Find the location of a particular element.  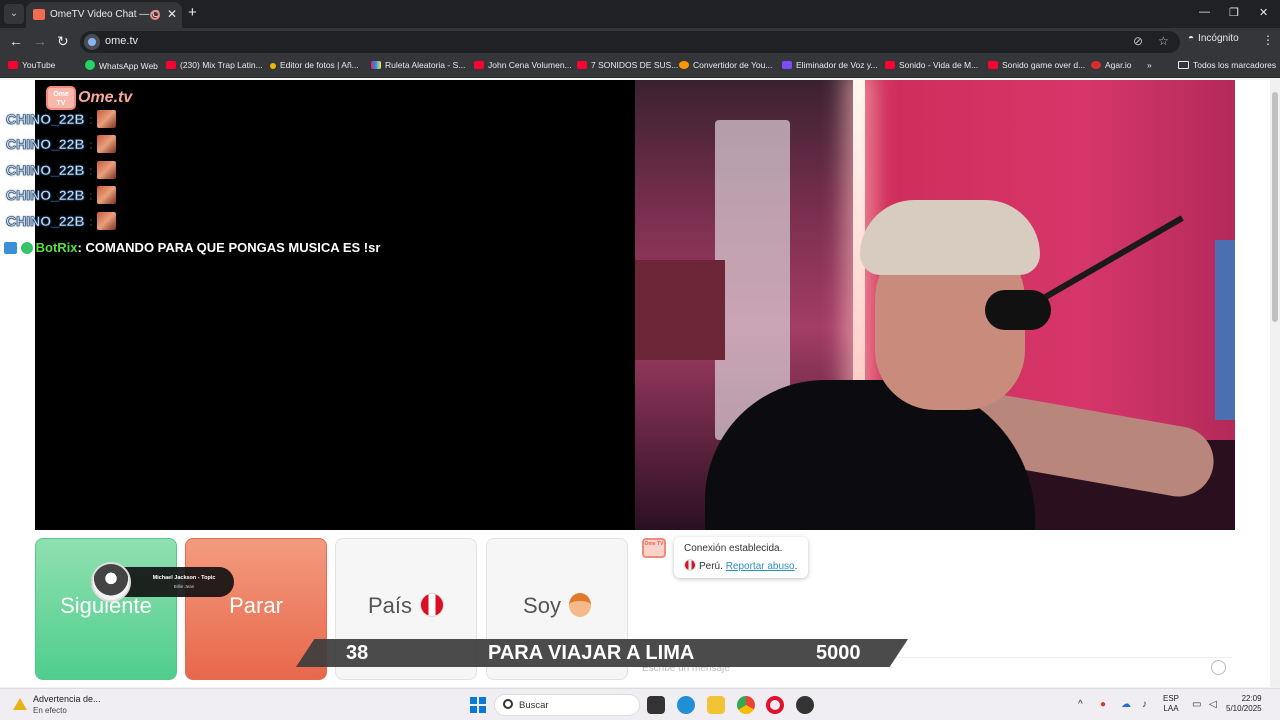

goal-banner: 38 PARA VIAJAR A LIMA 5000 is located at coordinates (602, 653).